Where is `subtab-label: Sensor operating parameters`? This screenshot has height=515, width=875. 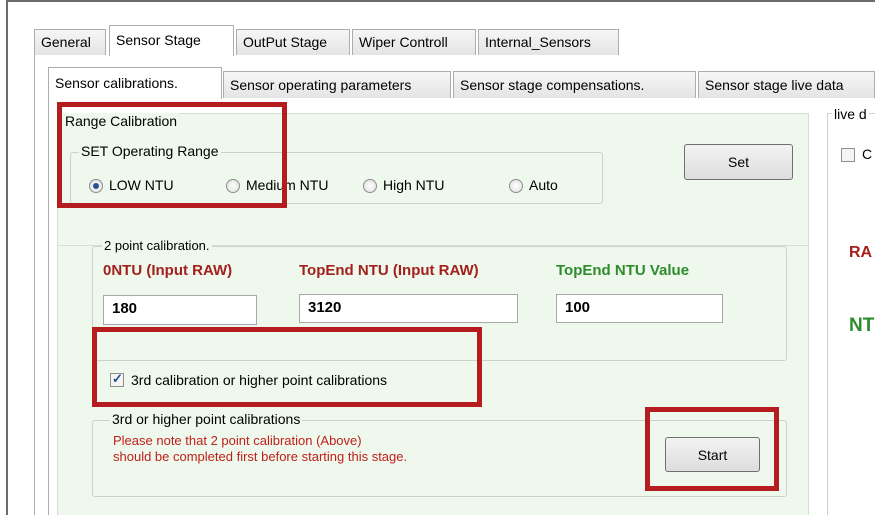
subtab-label: Sensor operating parameters is located at coordinates (321, 85).